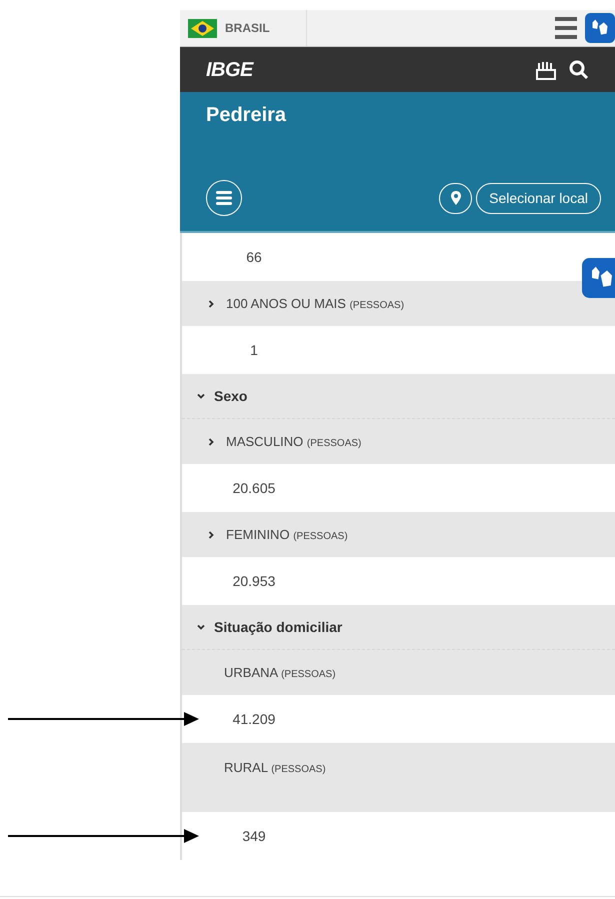 The width and height of the screenshot is (615, 899). I want to click on section-header: Situação domiciliar, so click(398, 627).